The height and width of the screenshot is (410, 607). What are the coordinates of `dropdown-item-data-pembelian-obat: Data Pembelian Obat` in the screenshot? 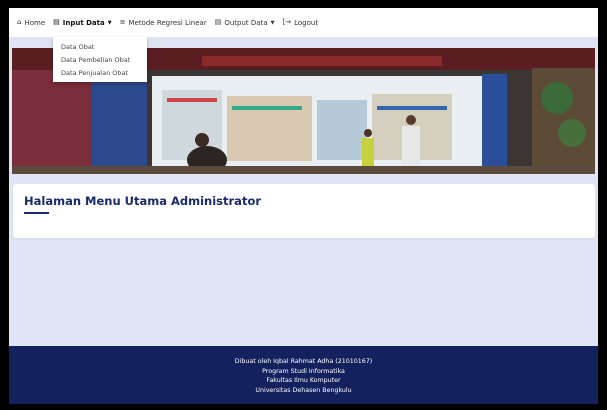 It's located at (100, 59).